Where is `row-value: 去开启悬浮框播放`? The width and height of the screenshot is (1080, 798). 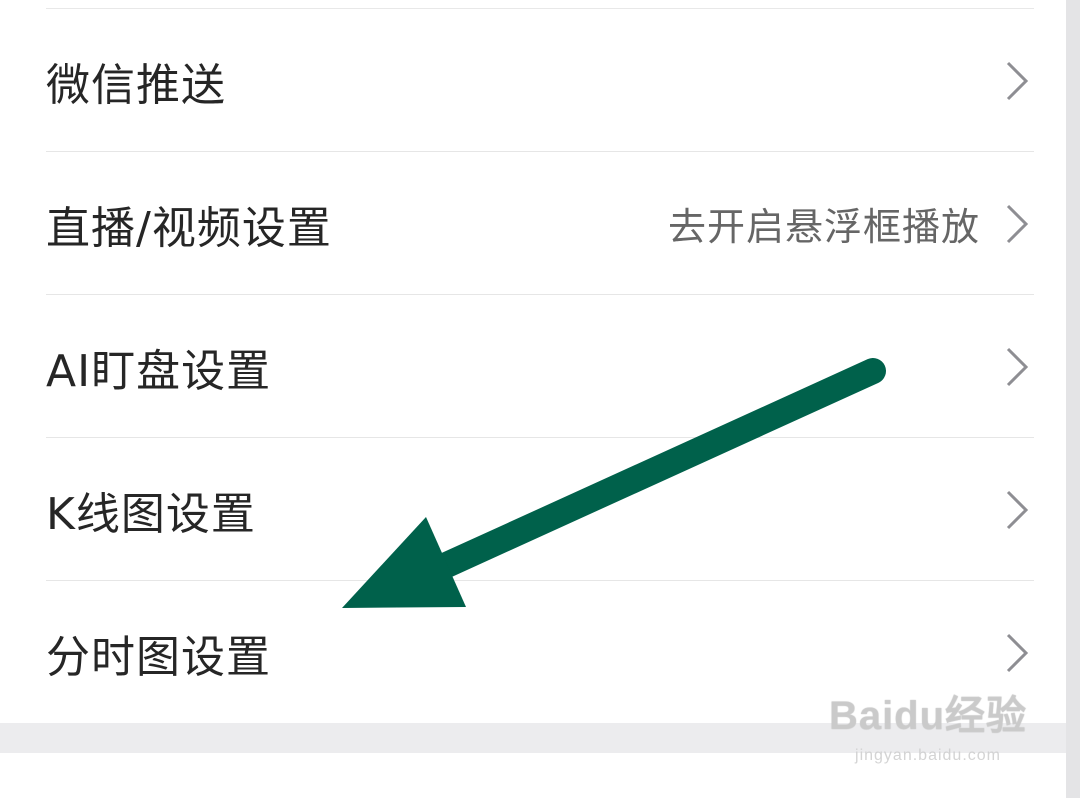
row-value: 去开启悬浮框播放 is located at coordinates (823, 227).